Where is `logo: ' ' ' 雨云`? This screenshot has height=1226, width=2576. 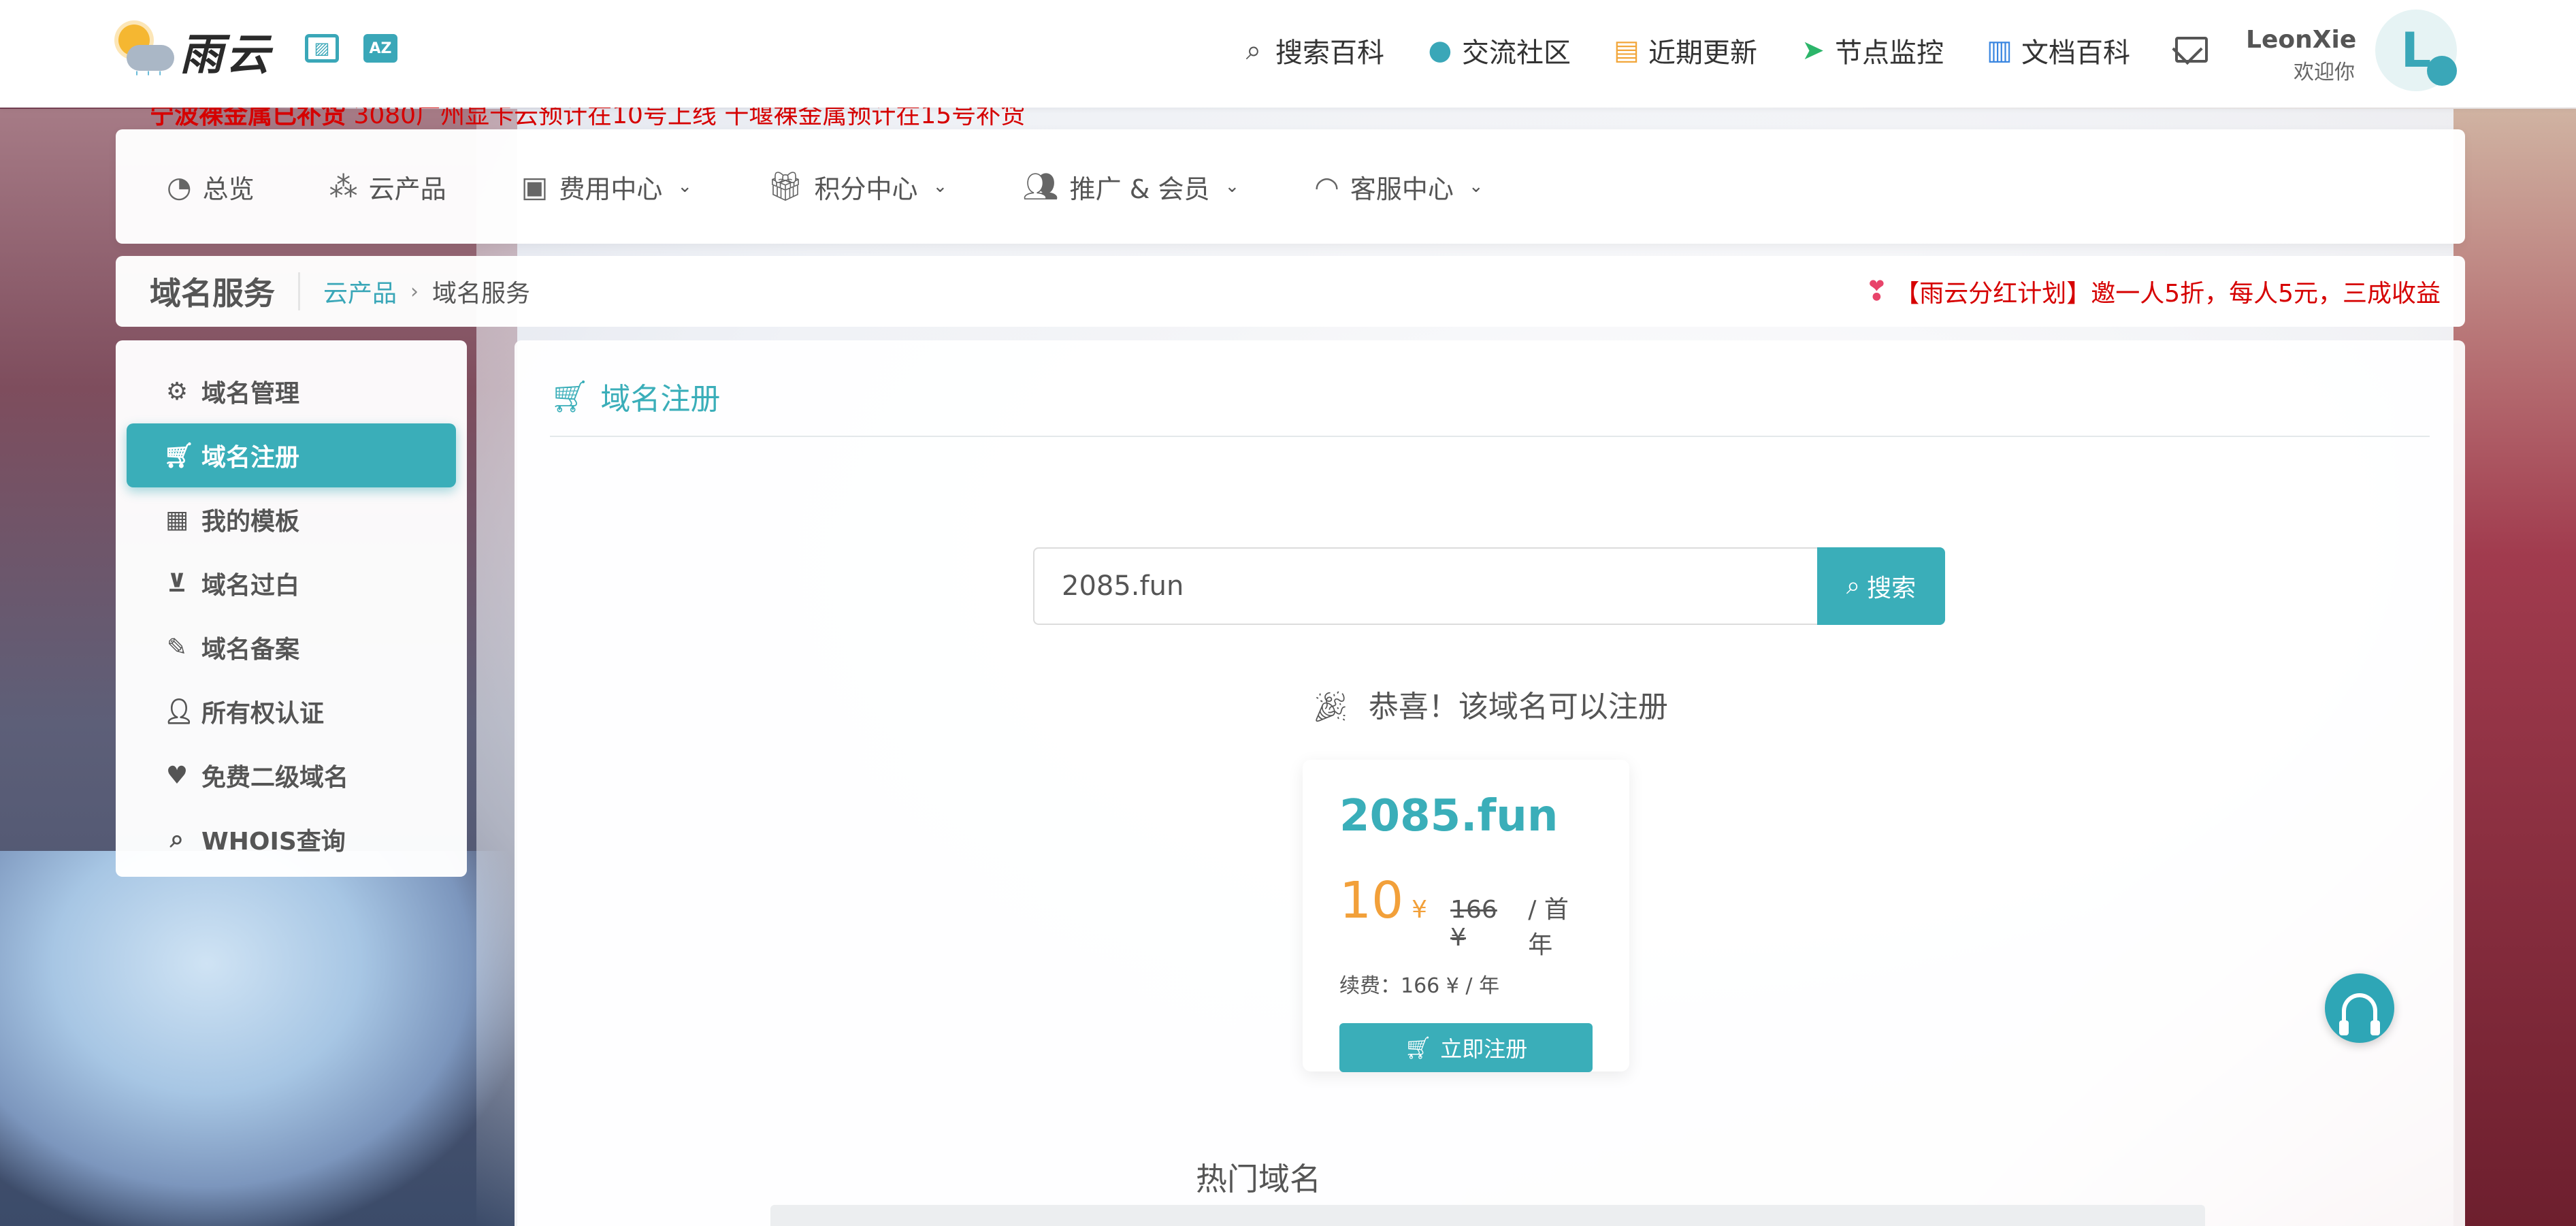 logo: ' ' ' 雨云 is located at coordinates (193, 53).